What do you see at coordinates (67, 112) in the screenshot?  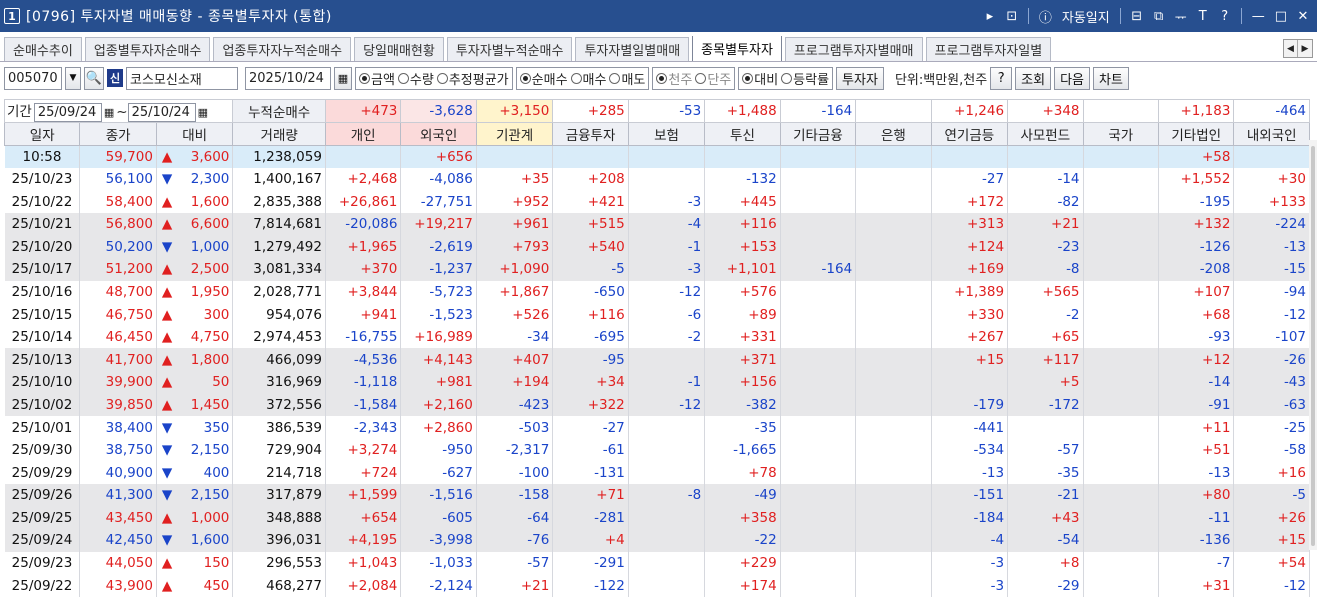 I see `period-from-input: 25/09/24` at bounding box center [67, 112].